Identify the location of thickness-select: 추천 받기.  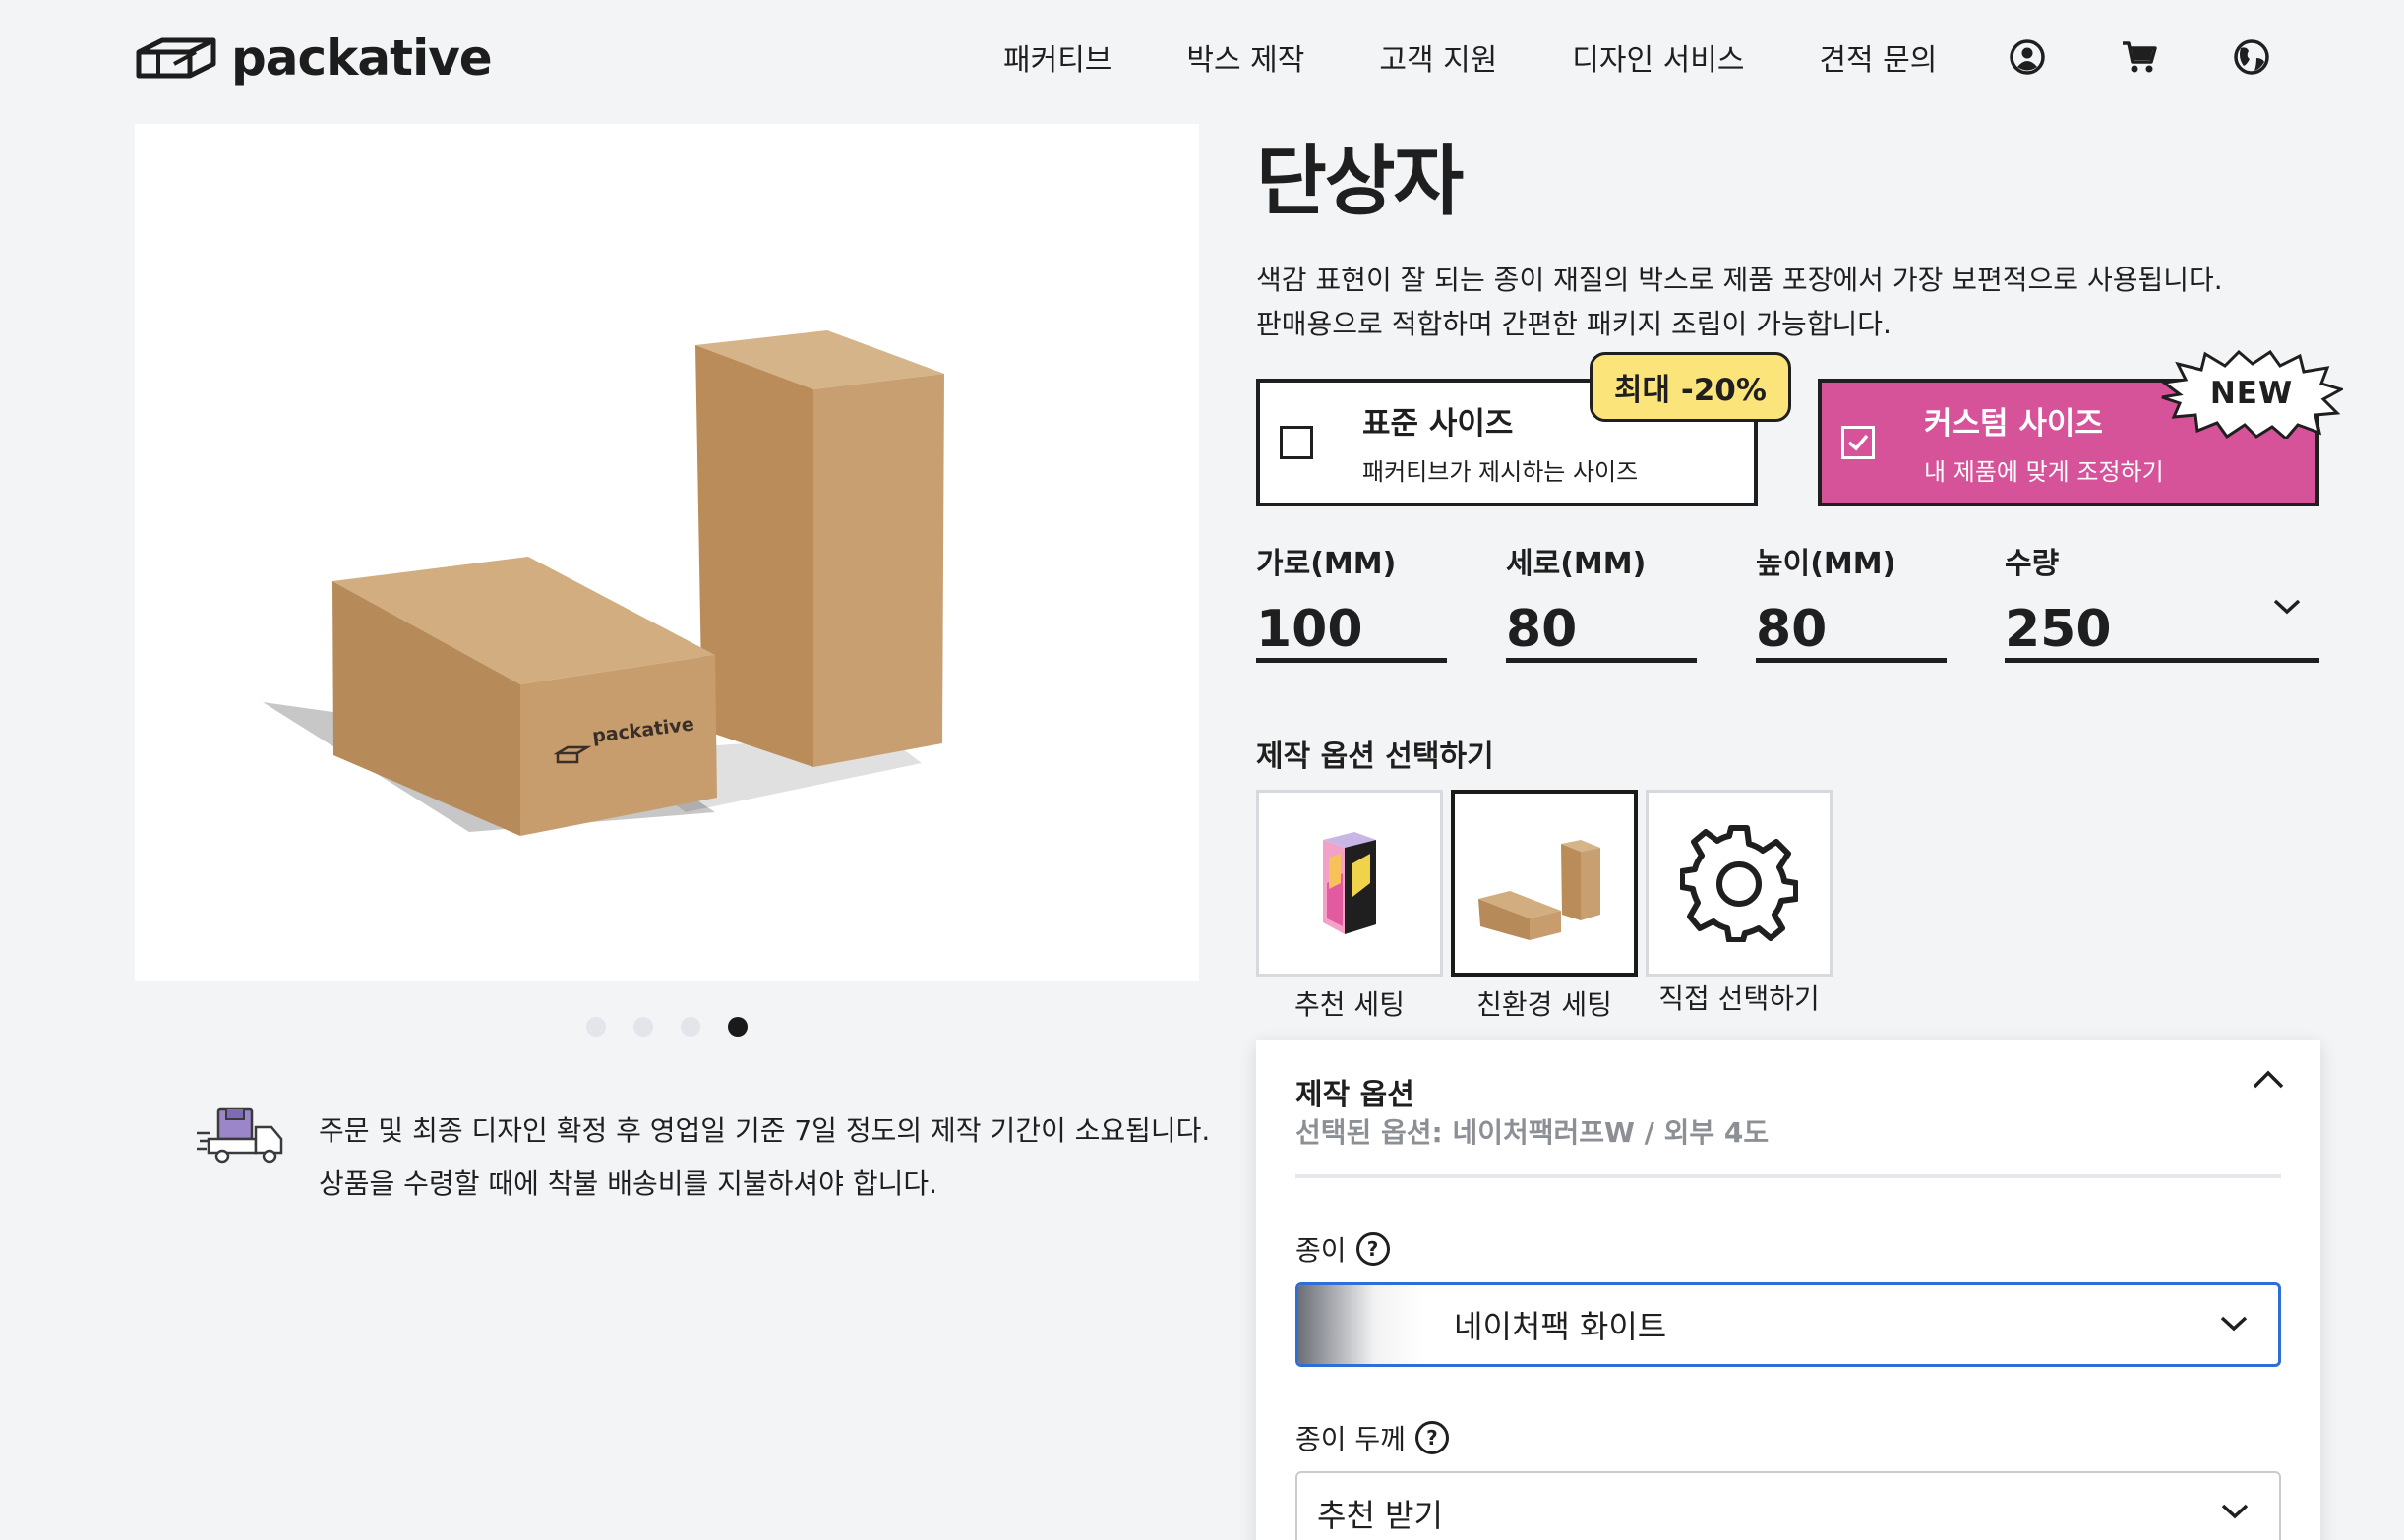
(1788, 1505).